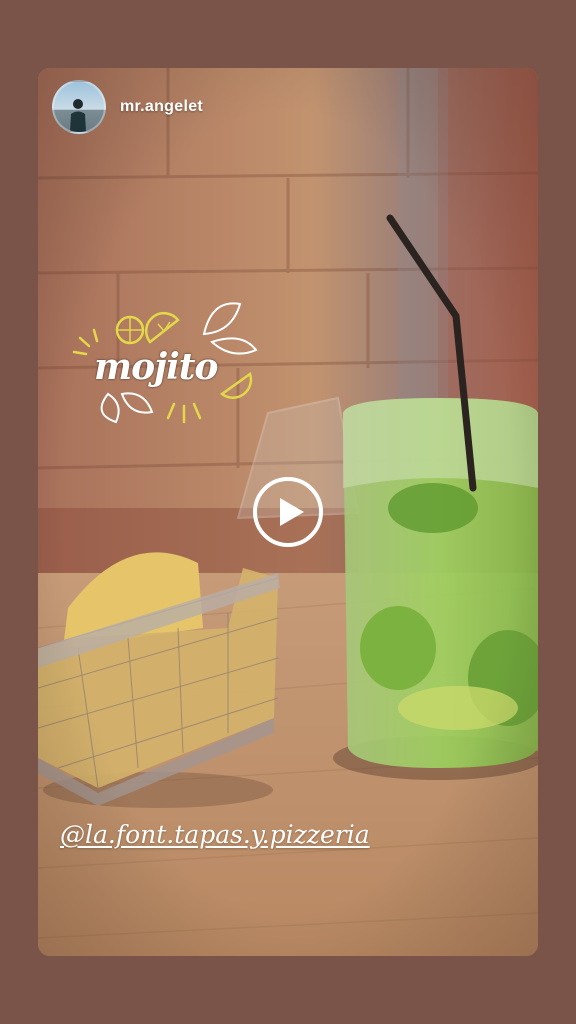 The width and height of the screenshot is (576, 1024). I want to click on avatar, so click(79, 107).